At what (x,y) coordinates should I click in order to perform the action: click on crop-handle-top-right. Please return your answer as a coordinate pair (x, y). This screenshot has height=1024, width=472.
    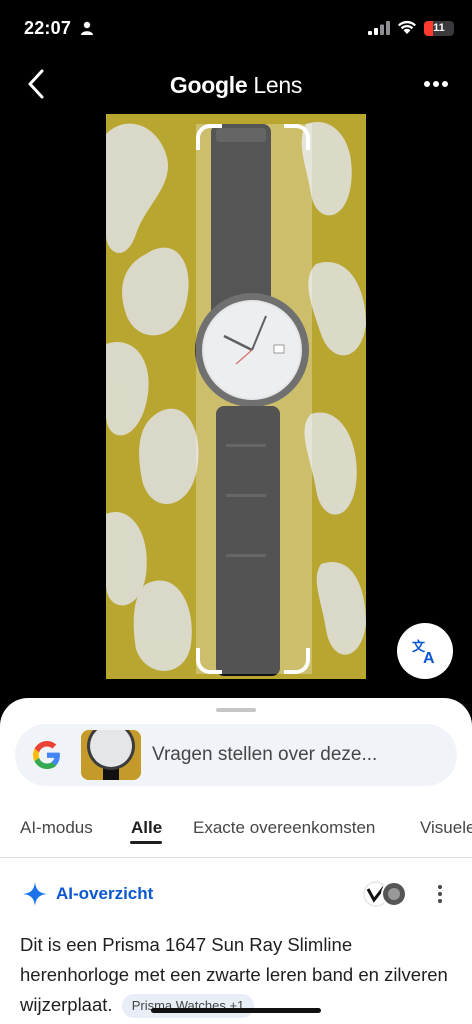
    Looking at the image, I should click on (297, 137).